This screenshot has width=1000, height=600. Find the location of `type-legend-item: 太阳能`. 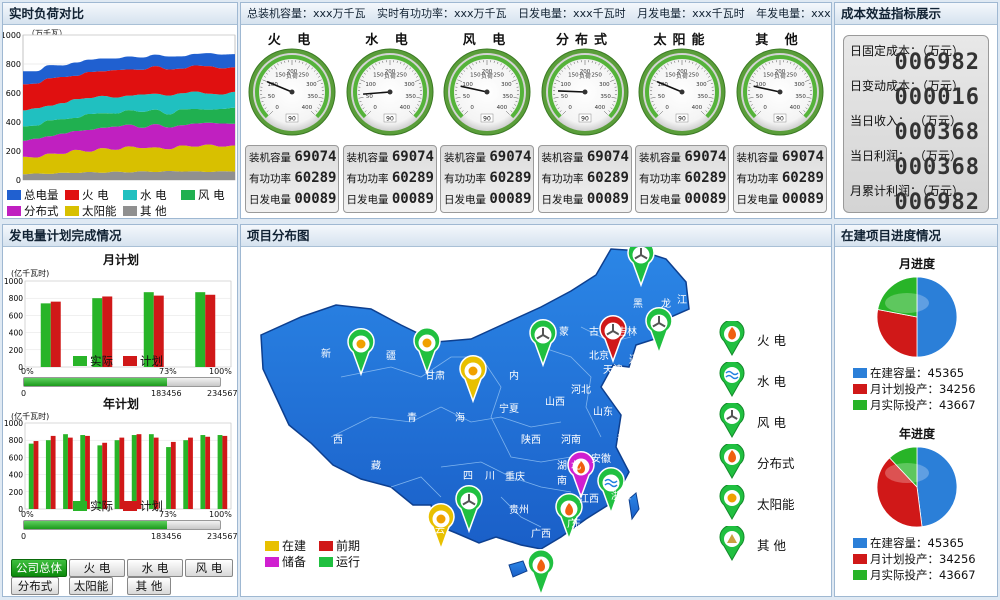

type-legend-item: 太阳能 is located at coordinates (756, 503).